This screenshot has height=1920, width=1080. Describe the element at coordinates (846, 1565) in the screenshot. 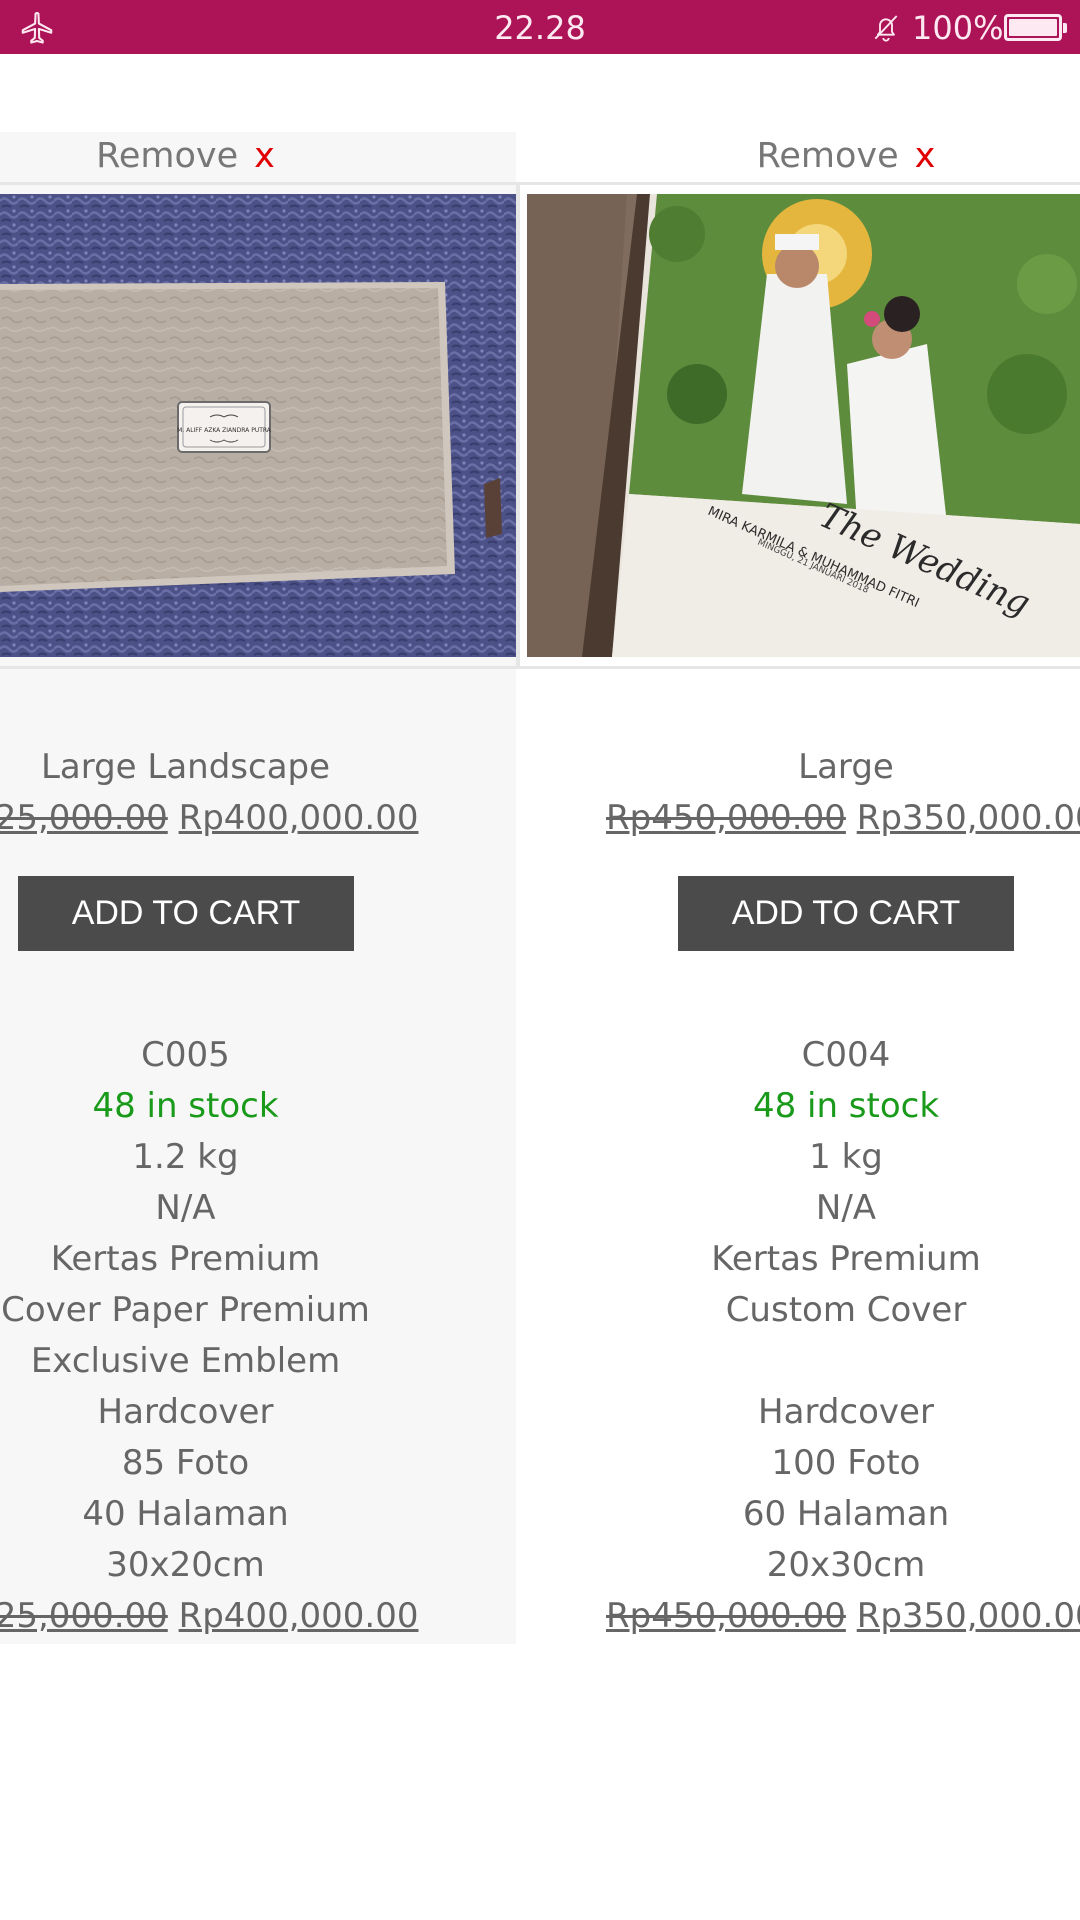

I see `product-size: 20x30cm` at that location.